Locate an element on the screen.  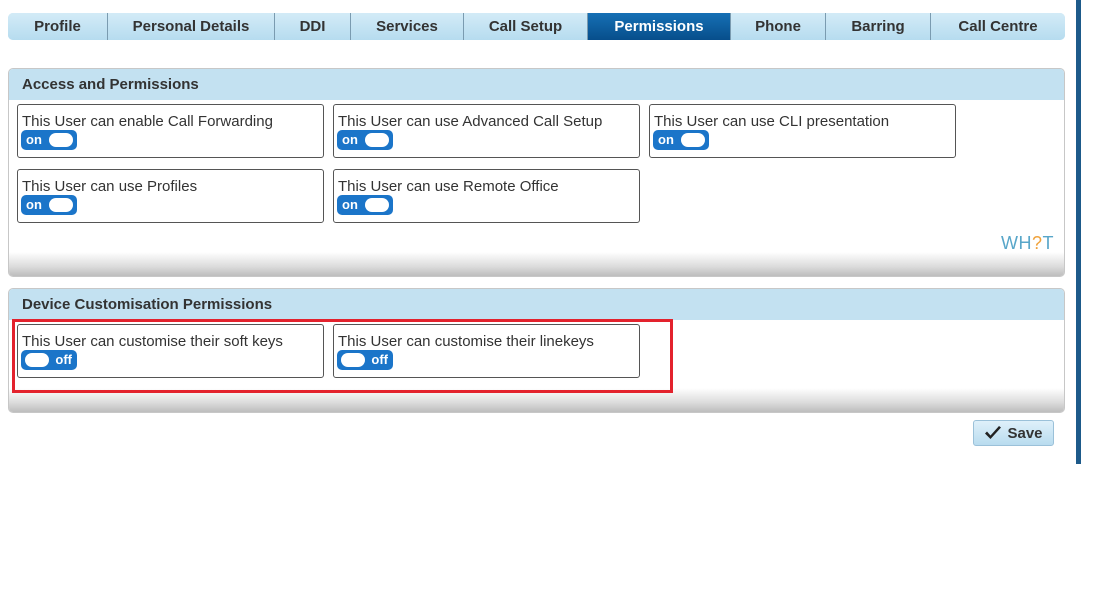
linekeys-toggle: off is located at coordinates (365, 360).